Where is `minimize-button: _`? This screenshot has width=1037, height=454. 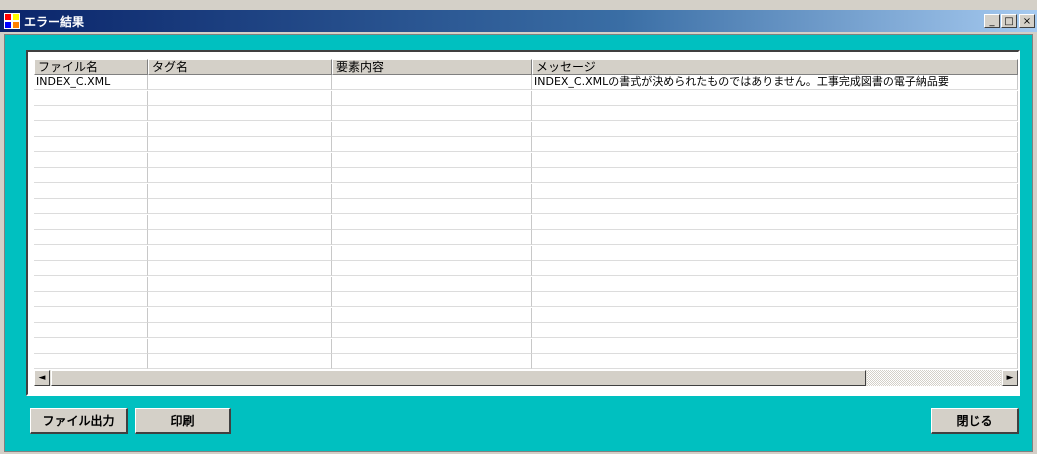
minimize-button: _ is located at coordinates (992, 21).